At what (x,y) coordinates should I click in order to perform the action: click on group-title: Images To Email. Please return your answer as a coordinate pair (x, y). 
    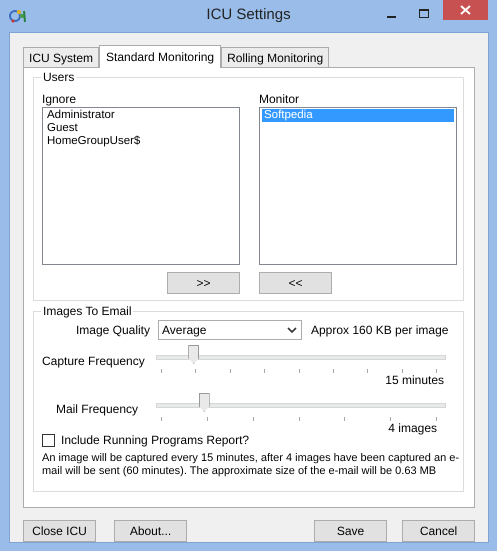
    Looking at the image, I should click on (87, 311).